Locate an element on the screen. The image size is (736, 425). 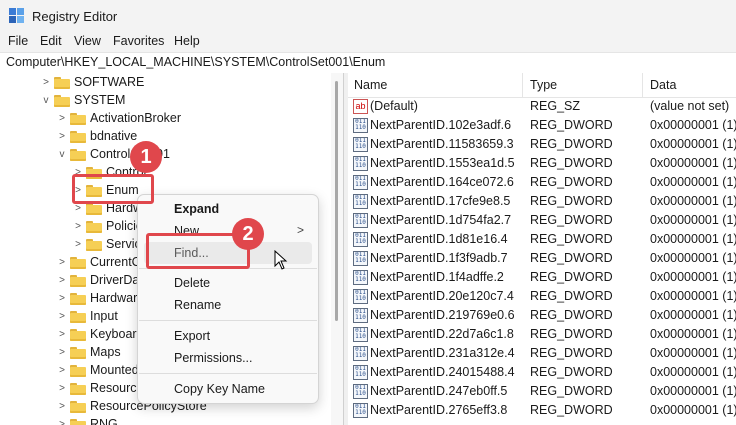
value-name: NextParentID.247eb0ff.5 is located at coordinates (439, 391).